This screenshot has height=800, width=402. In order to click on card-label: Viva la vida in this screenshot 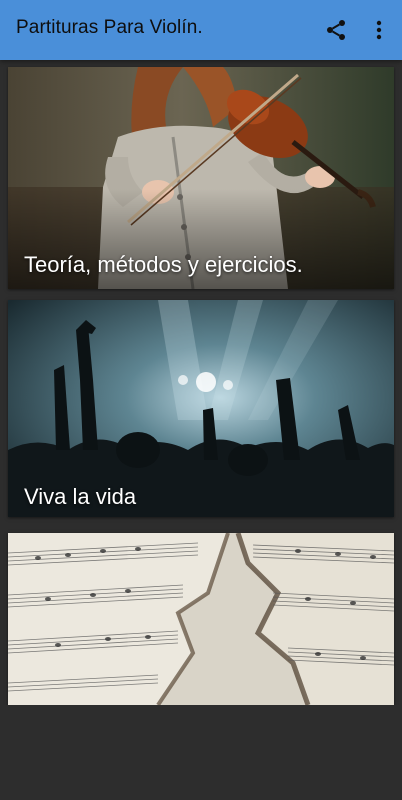, I will do `click(80, 496)`.